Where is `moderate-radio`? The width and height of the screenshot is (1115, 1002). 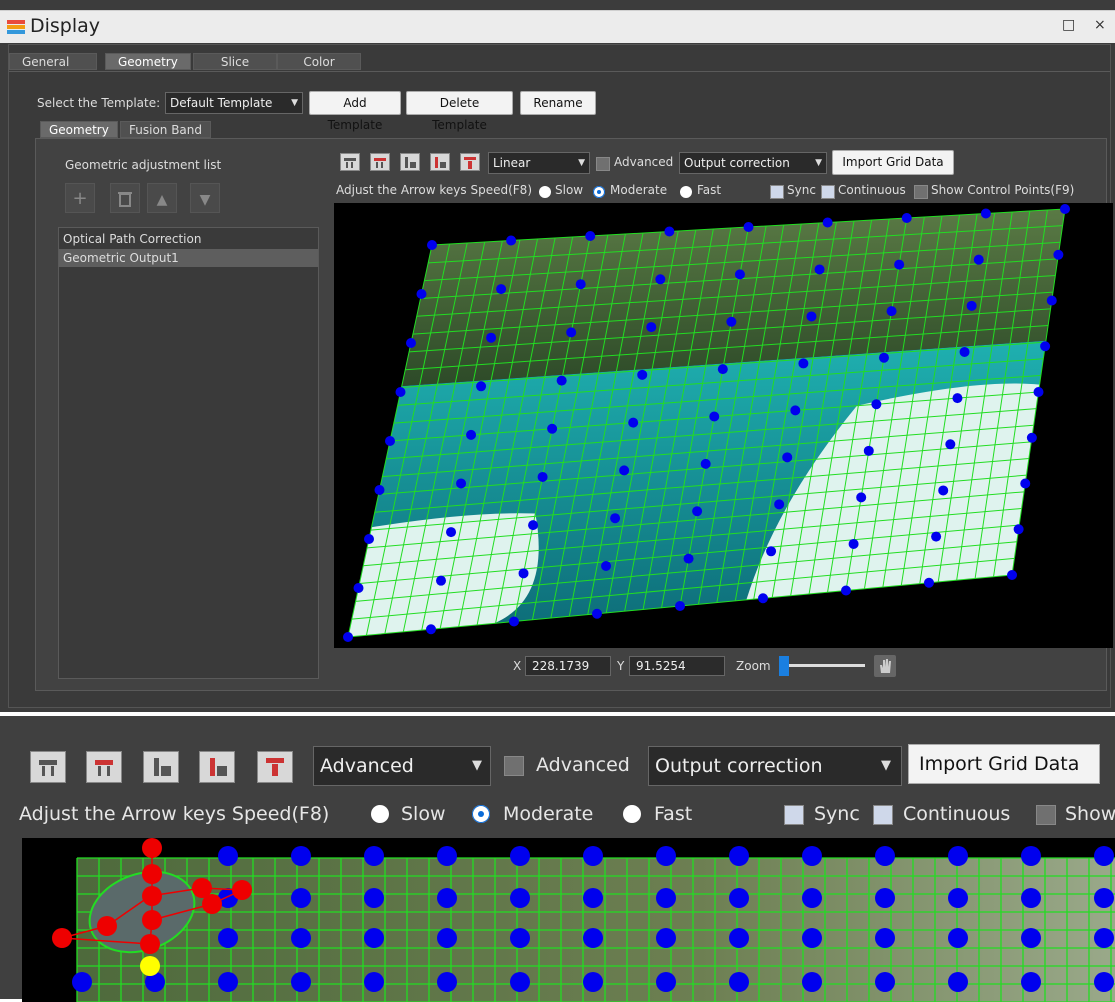 moderate-radio is located at coordinates (599, 191).